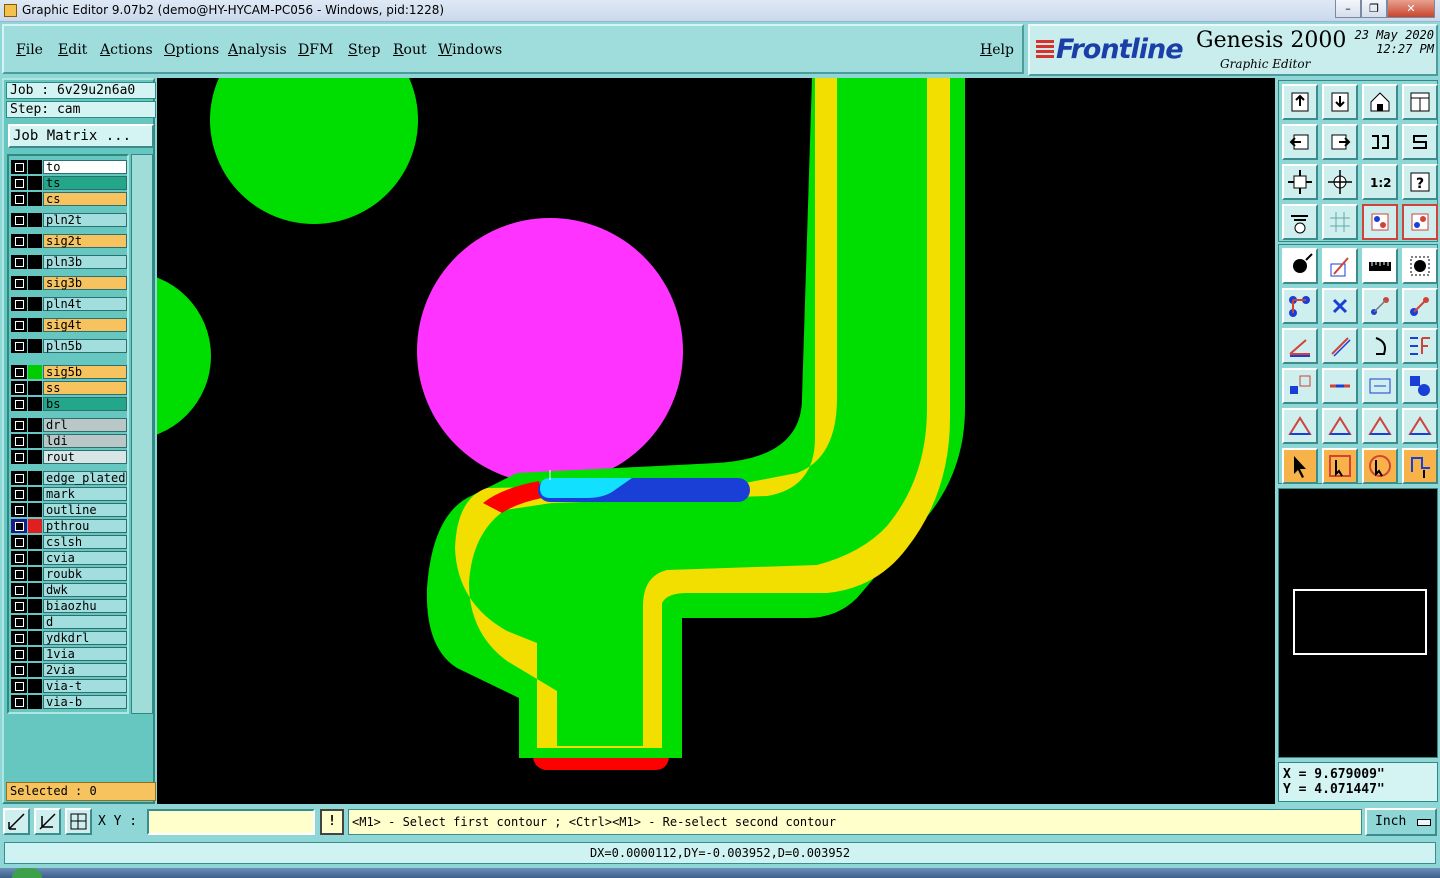  I want to click on layer-name: via-b, so click(85, 702).